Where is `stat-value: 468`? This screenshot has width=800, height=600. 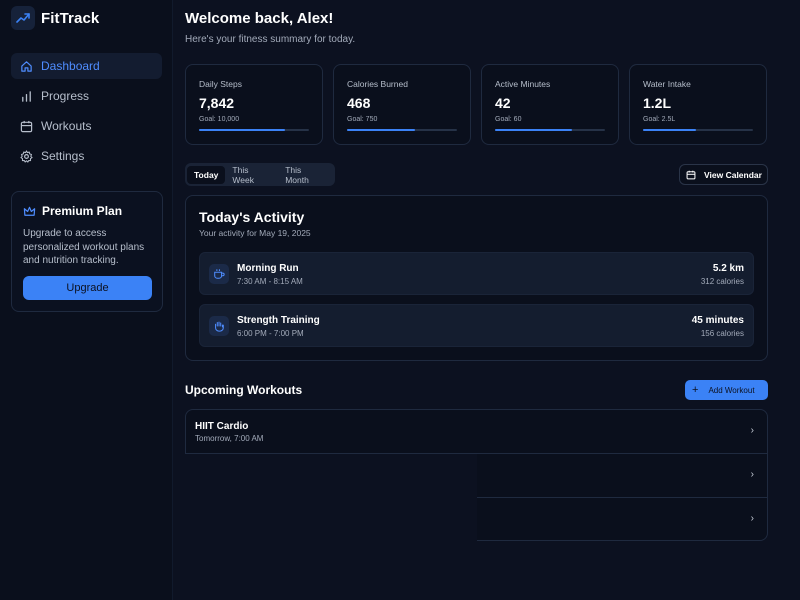 stat-value: 468 is located at coordinates (359, 103).